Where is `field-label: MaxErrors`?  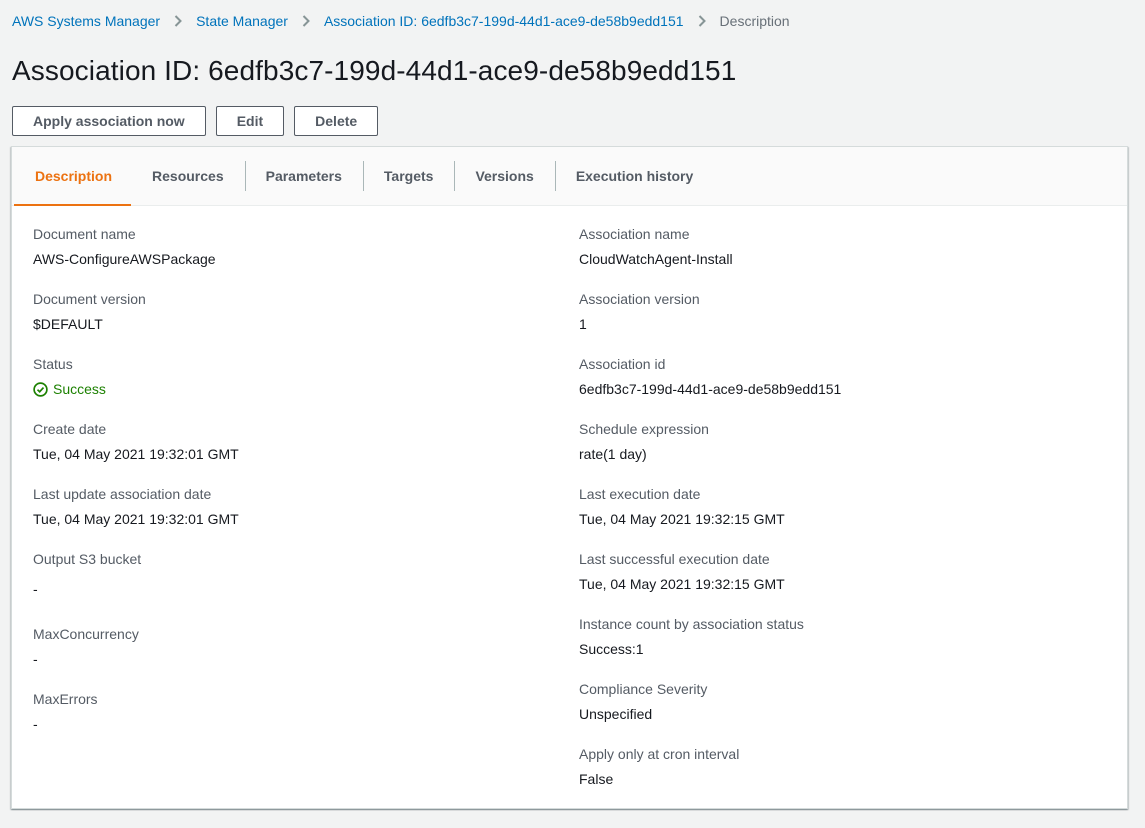
field-label: MaxErrors is located at coordinates (65, 699).